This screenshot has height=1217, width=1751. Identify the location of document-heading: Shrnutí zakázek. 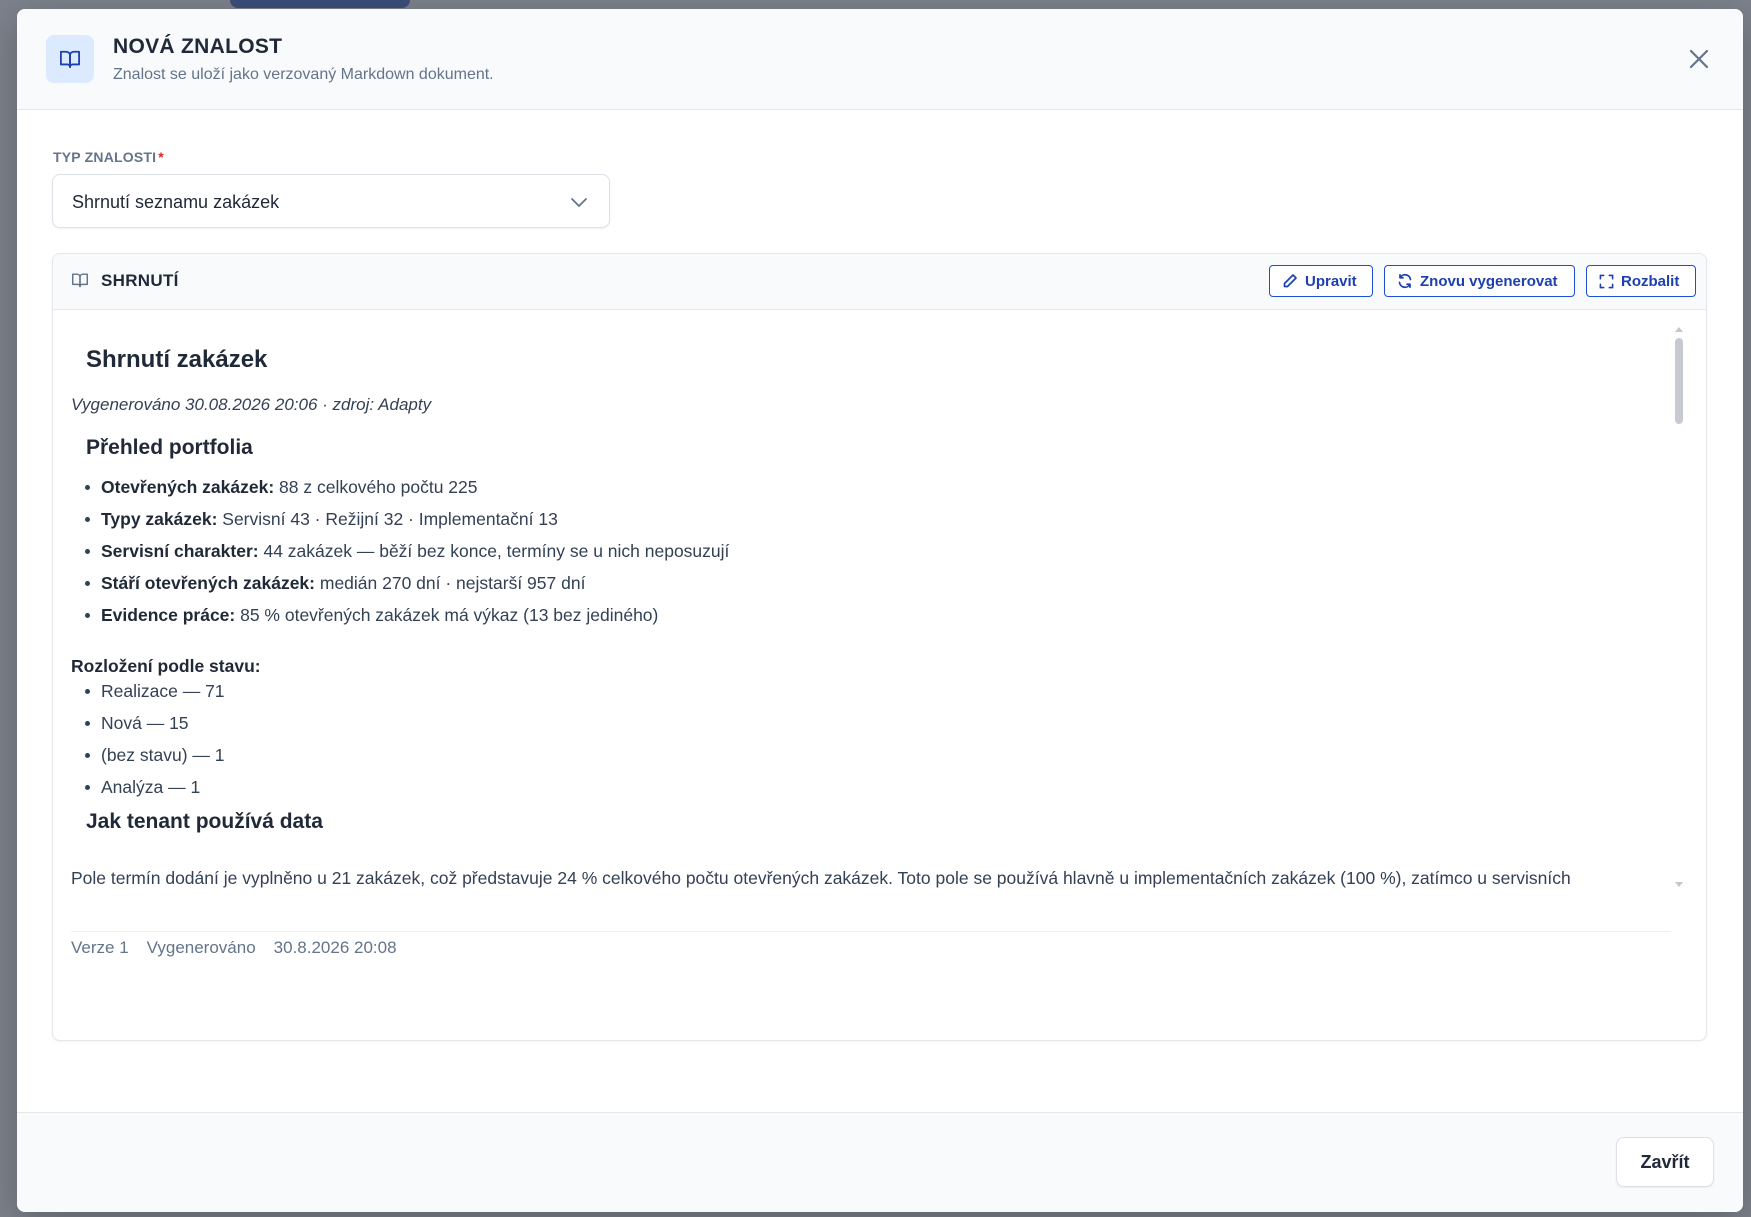
(177, 359).